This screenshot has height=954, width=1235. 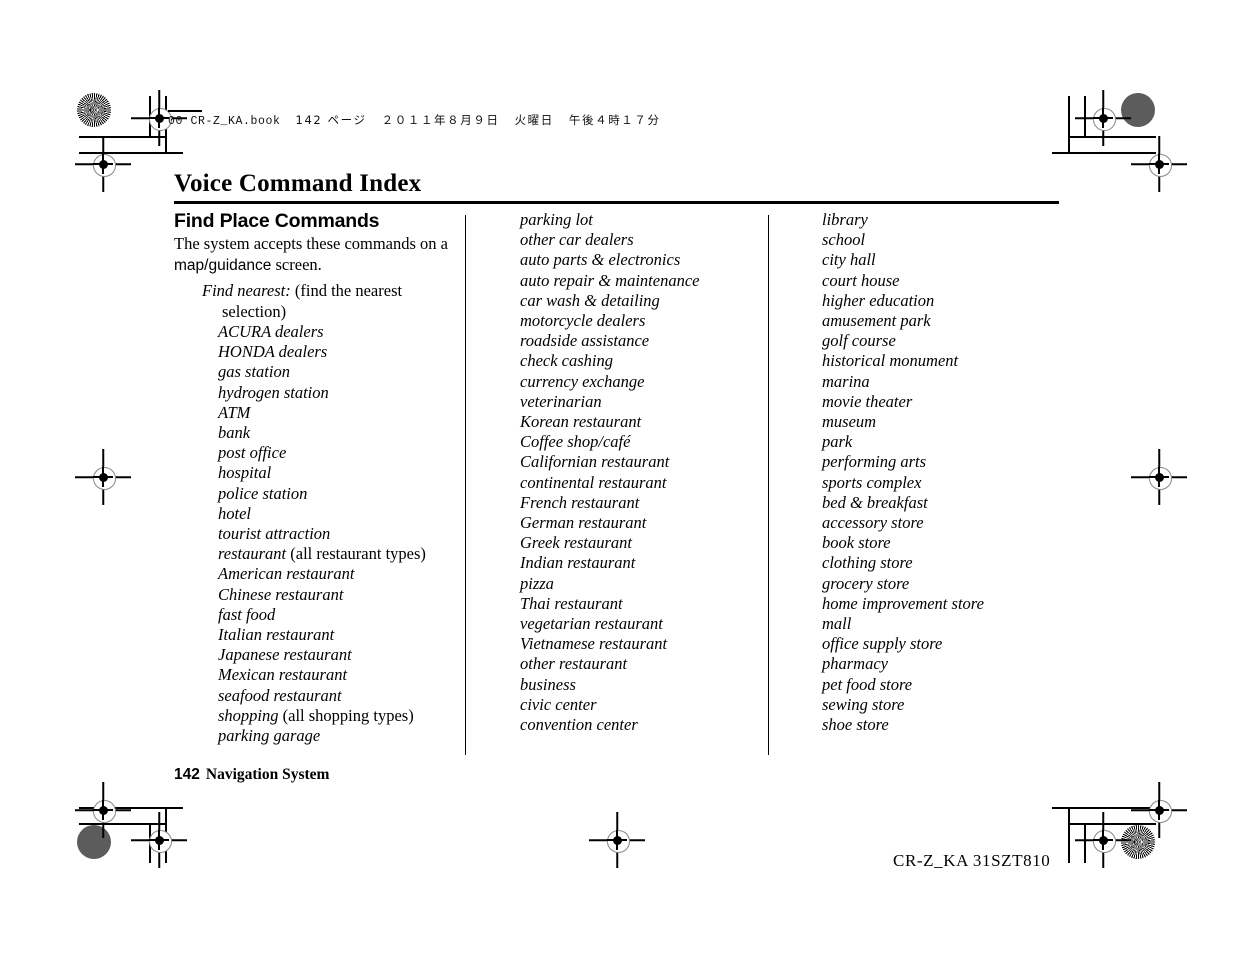 I want to click on command-item: amusement park, so click(x=962, y=321).